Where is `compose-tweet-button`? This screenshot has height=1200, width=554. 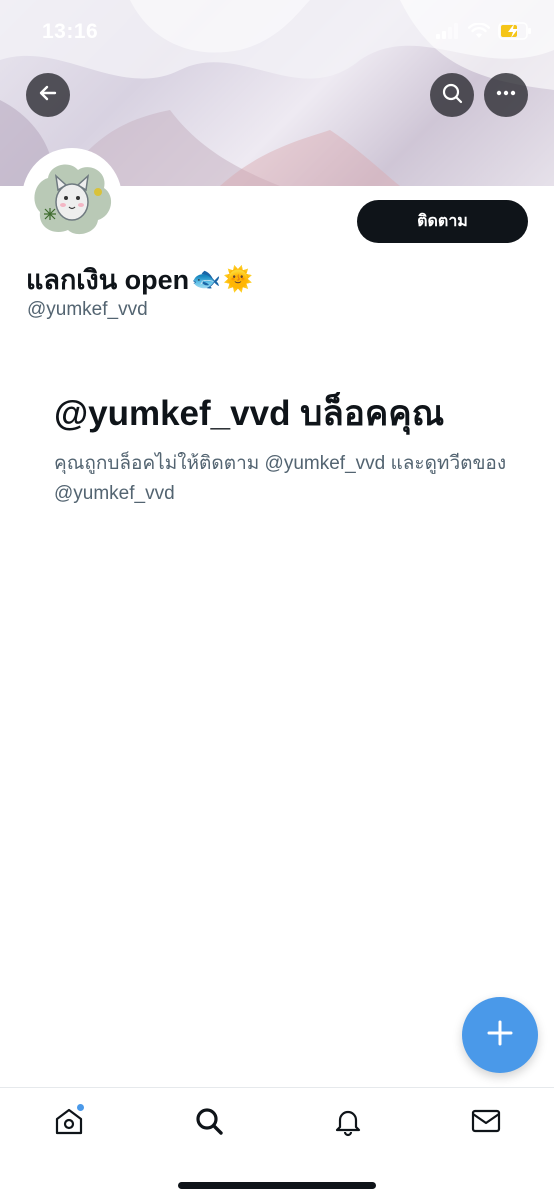
compose-tweet-button is located at coordinates (500, 1035).